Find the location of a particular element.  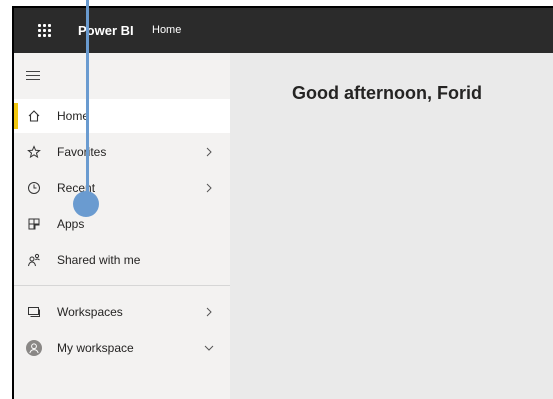

chevron-down-icon is located at coordinates (209, 348).